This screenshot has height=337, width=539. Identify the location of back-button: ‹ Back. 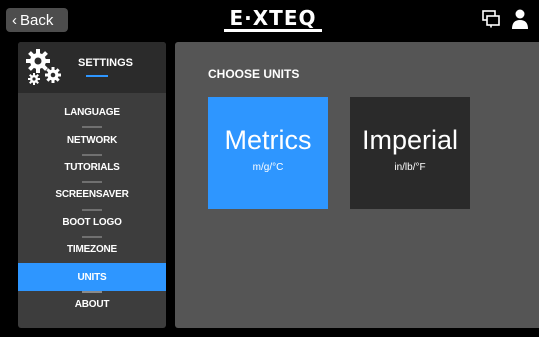
(37, 20).